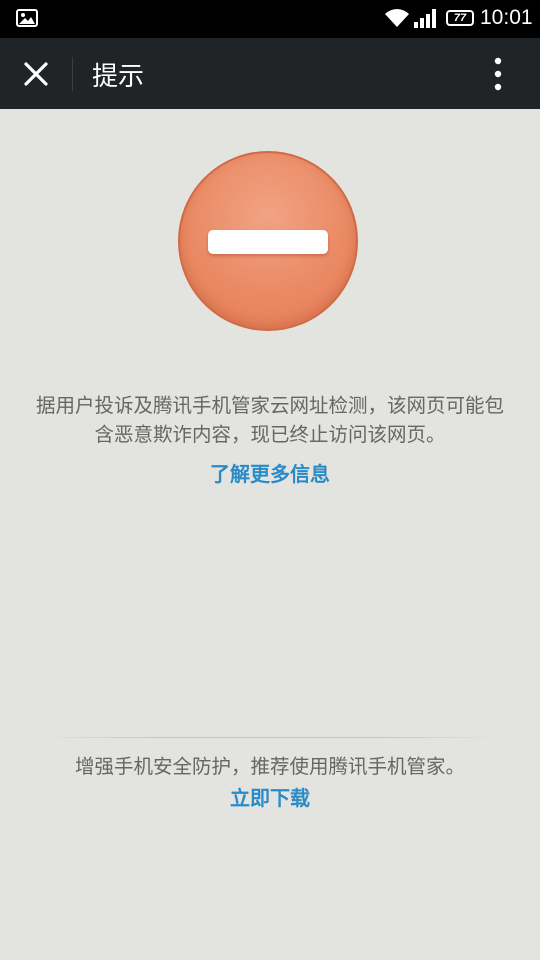  I want to click on download-link: 立即下载, so click(270, 796).